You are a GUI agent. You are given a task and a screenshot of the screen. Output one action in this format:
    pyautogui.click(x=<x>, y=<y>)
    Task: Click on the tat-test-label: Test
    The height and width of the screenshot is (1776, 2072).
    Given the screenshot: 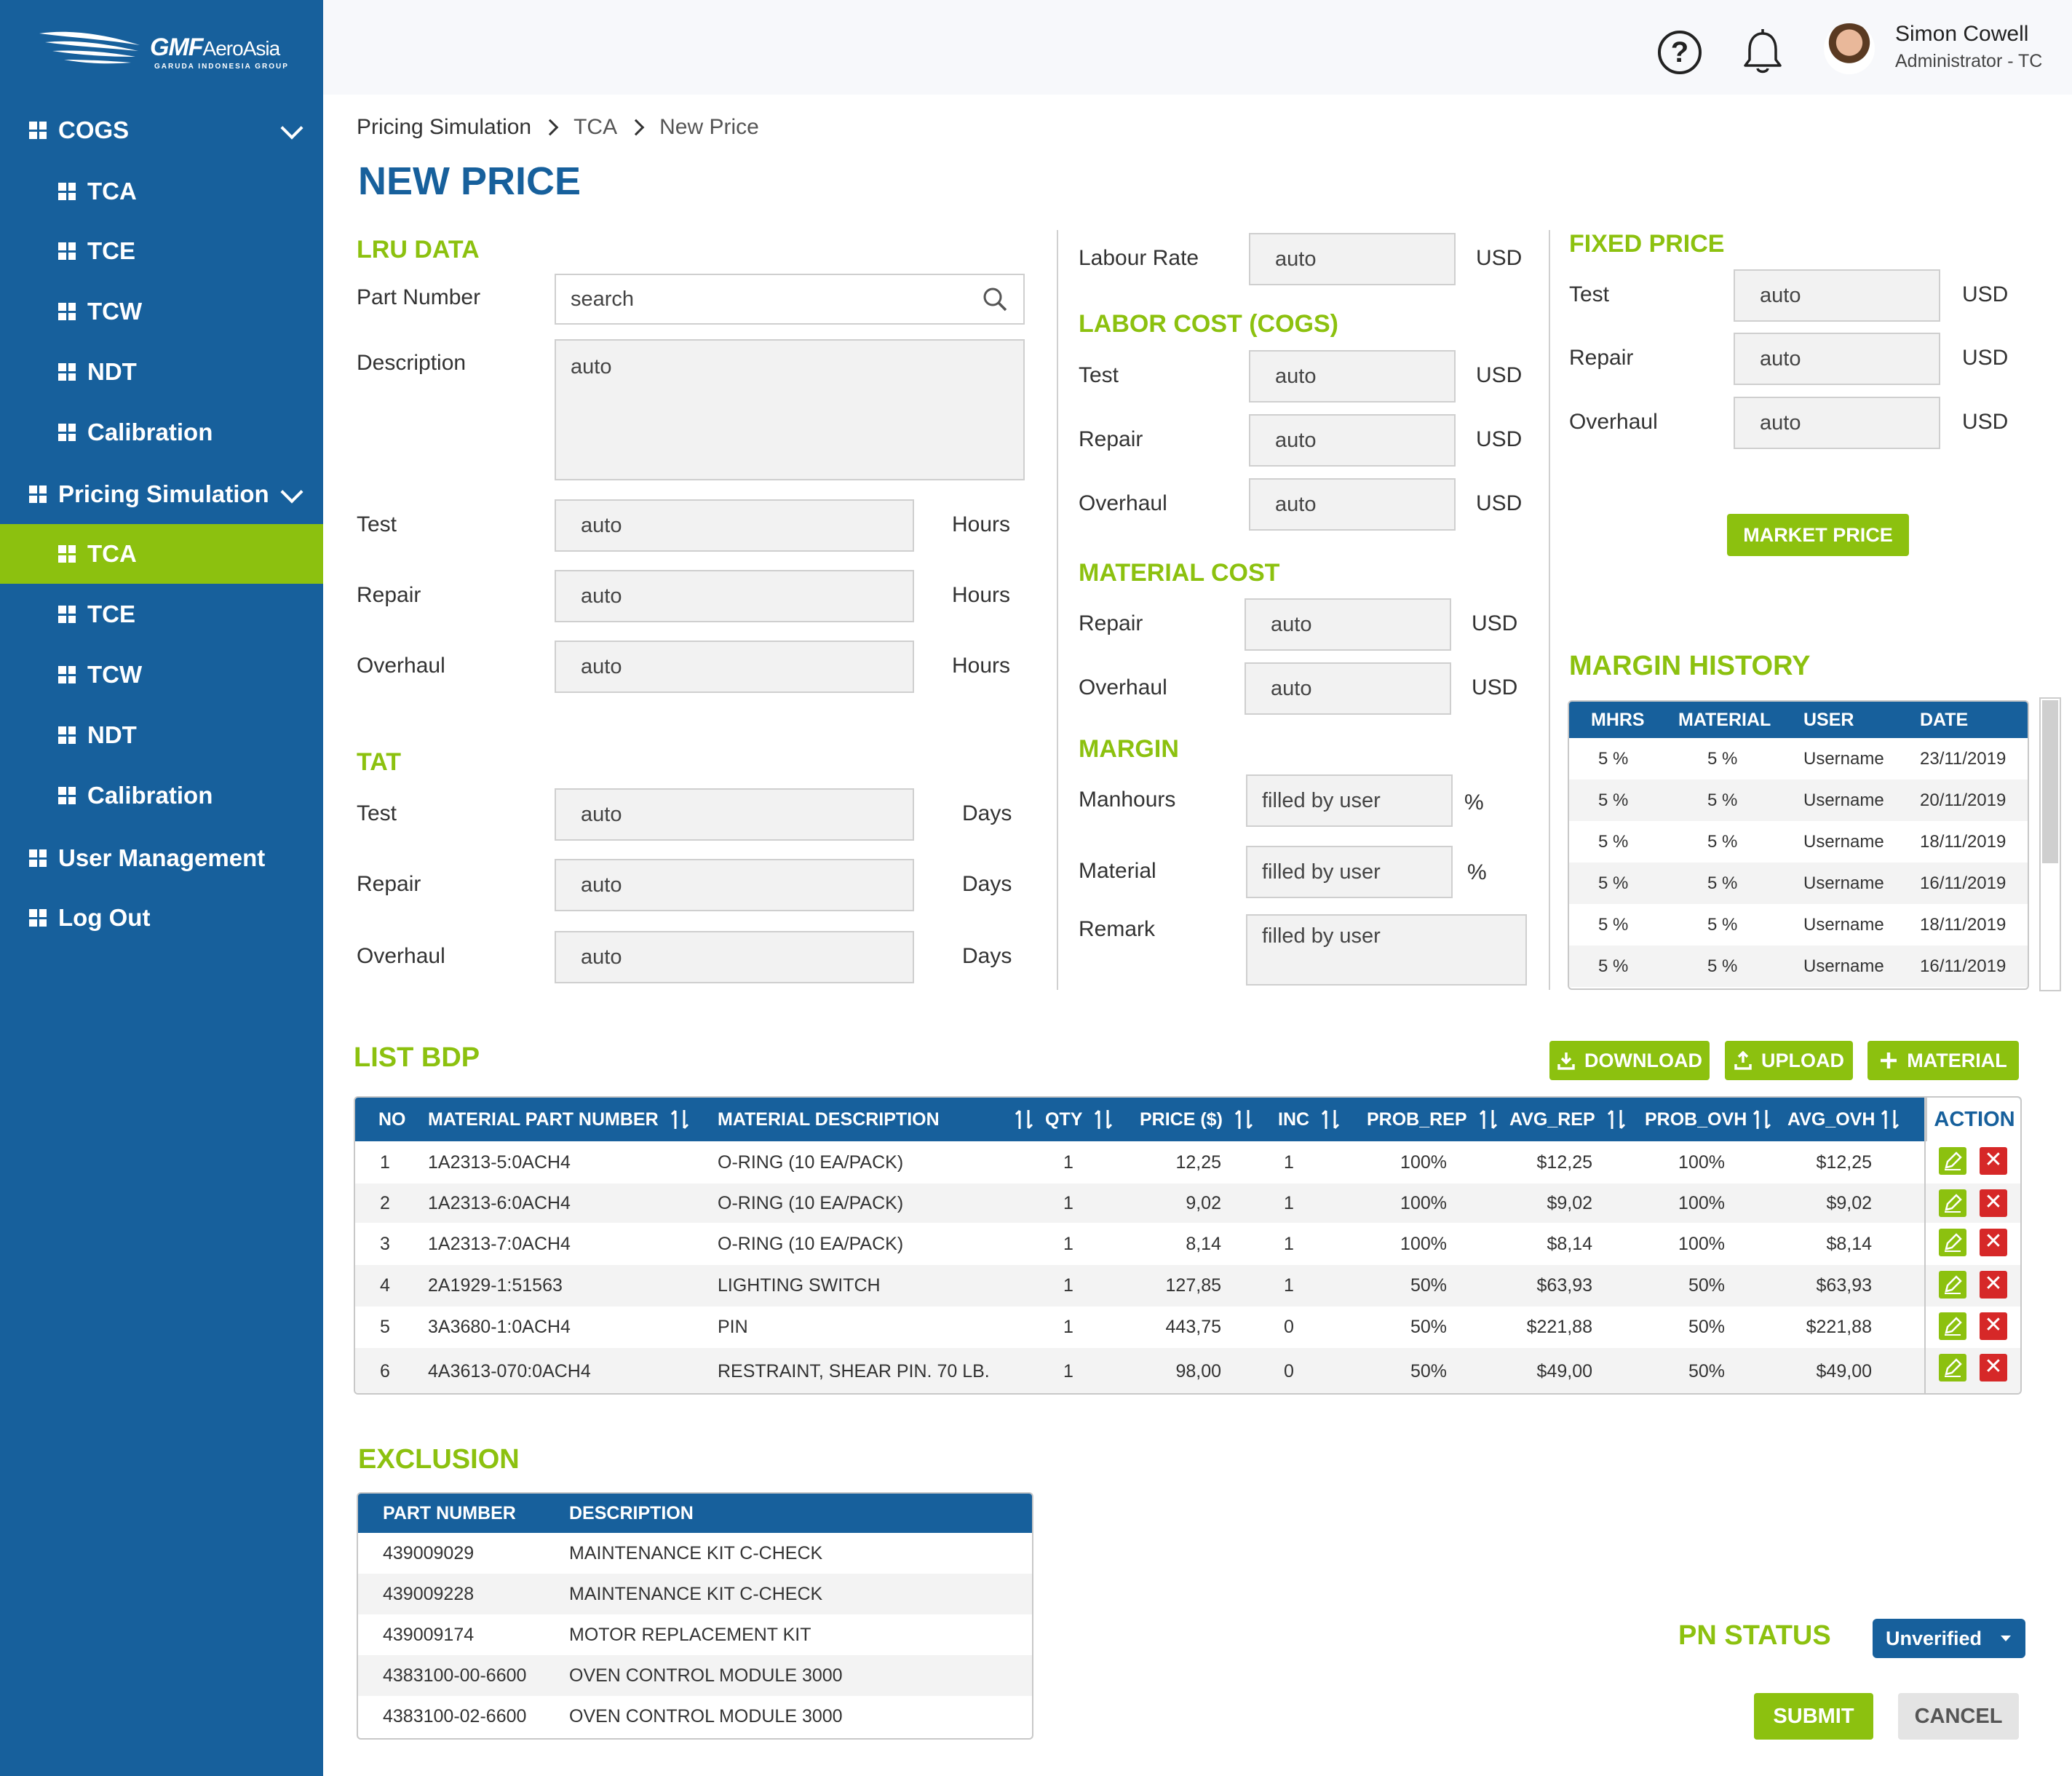 What is the action you would take?
    pyautogui.click(x=377, y=813)
    